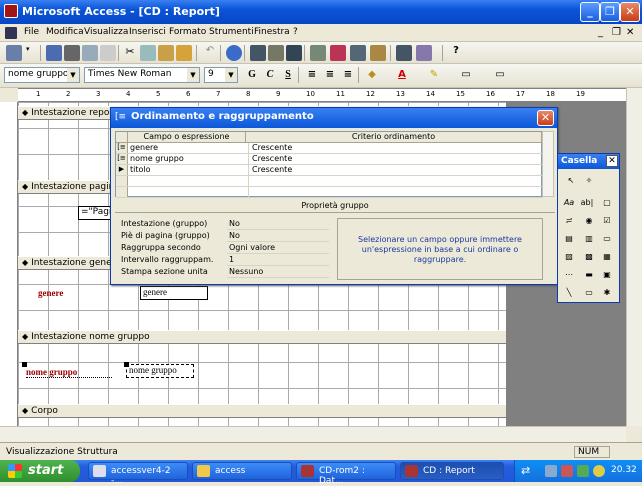 Image resolution: width=642 pixels, height=486 pixels. Describe the element at coordinates (142, 75) in the screenshot. I see `font-combo: Times New Roman ▼` at that location.